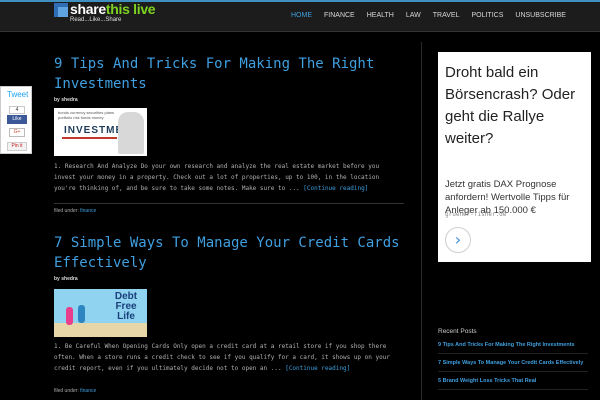  Describe the element at coordinates (113, 9) in the screenshot. I see `logo-text: sharethis live` at that location.